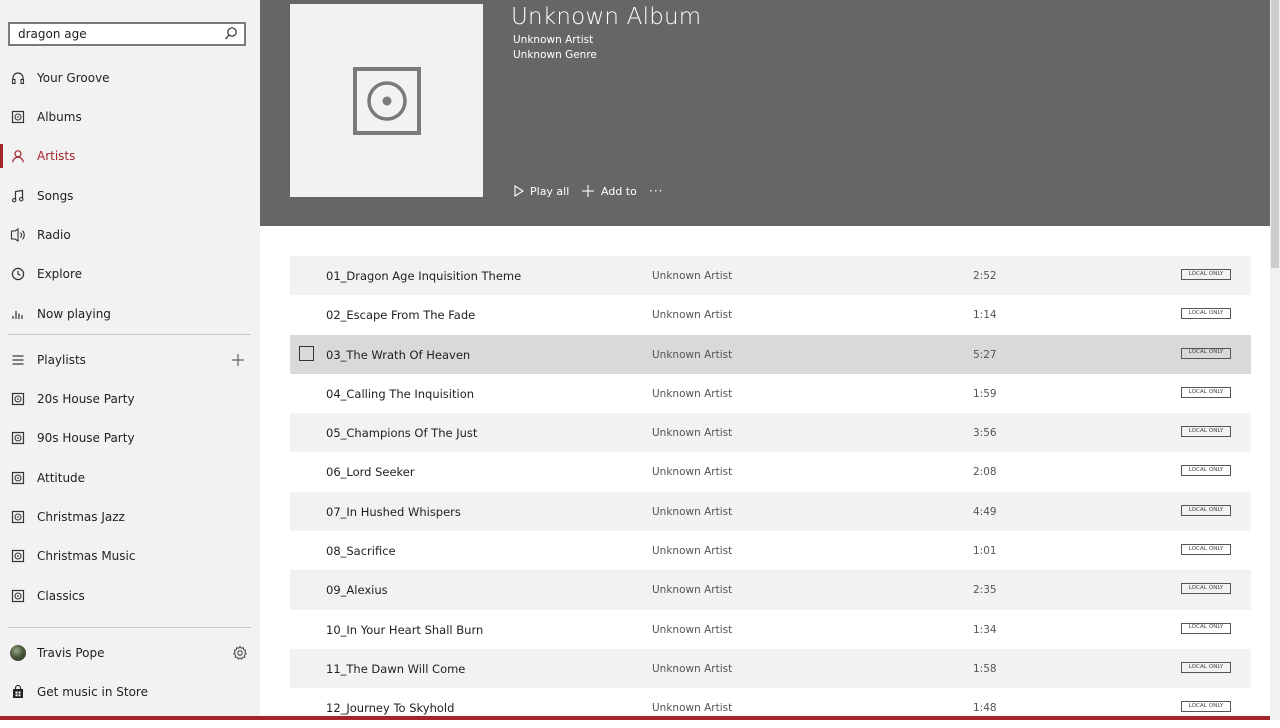  I want to click on track-title: 05_Champions Of The Just, so click(402, 433).